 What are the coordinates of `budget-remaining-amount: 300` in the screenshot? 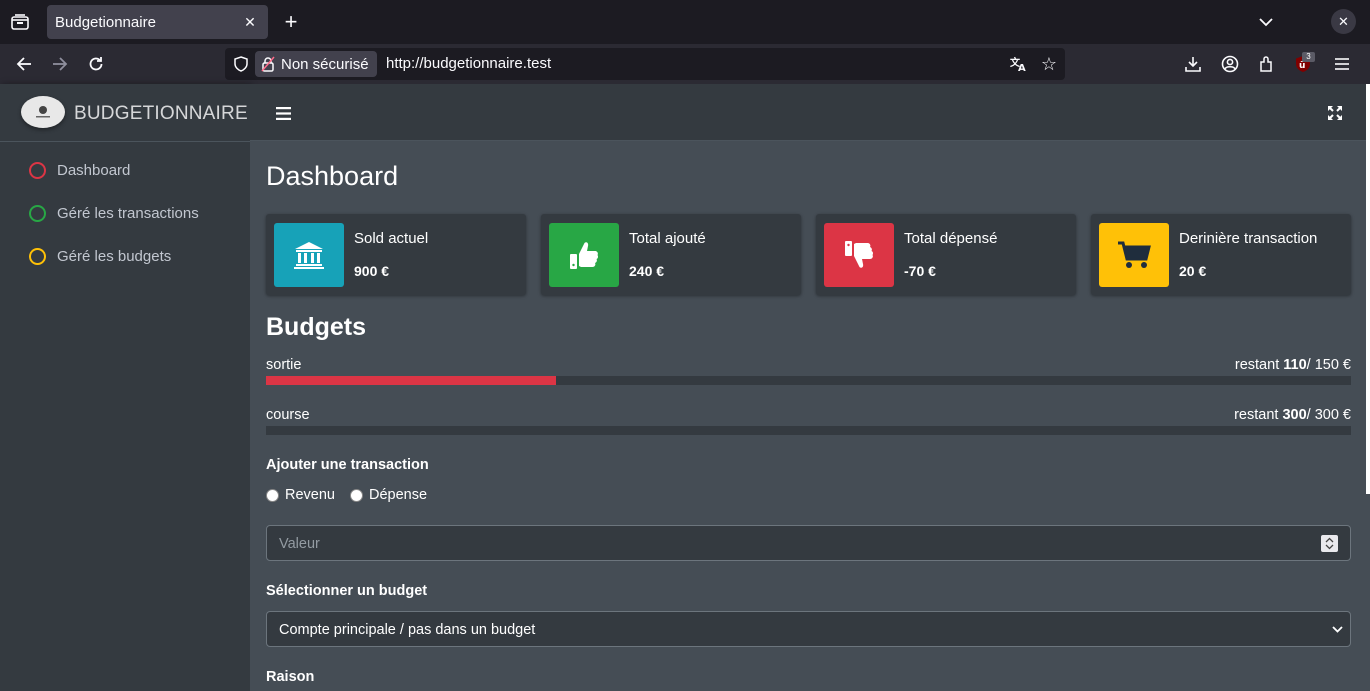 It's located at (1294, 415).